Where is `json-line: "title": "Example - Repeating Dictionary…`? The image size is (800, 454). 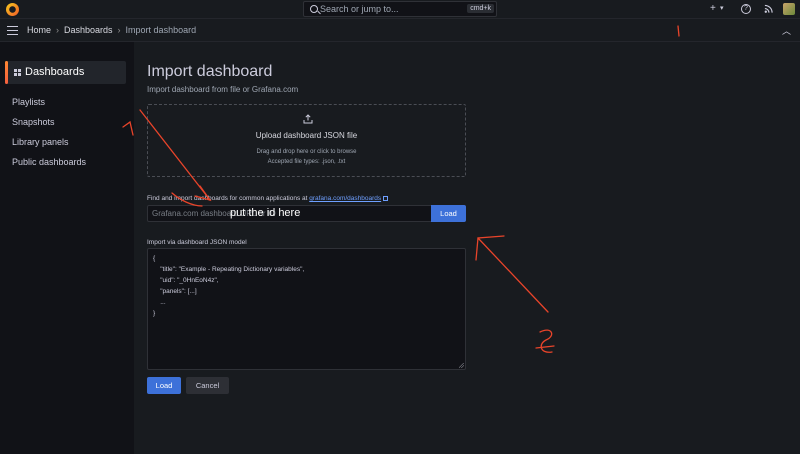 json-line: "title": "Example - Repeating Dictionary… is located at coordinates (229, 269).